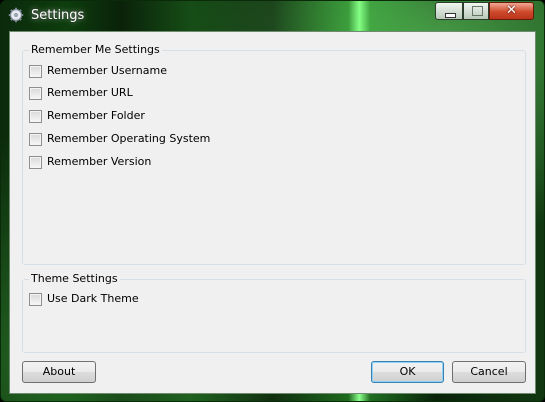 The image size is (545, 402). Describe the element at coordinates (129, 138) in the screenshot. I see `checkbox-label: Remember Operating System` at that location.